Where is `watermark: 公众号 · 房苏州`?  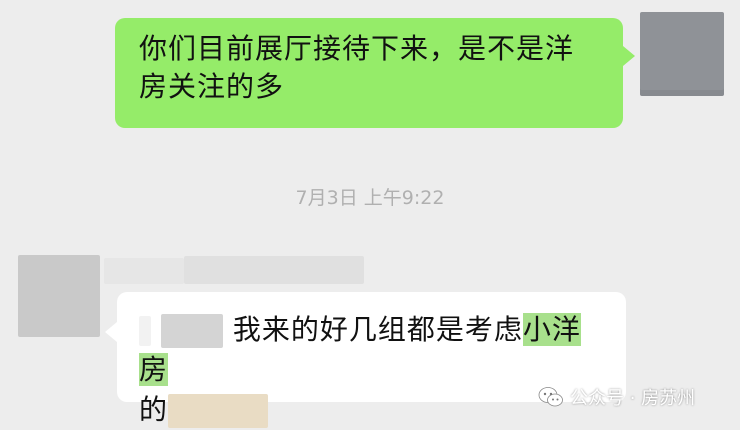 watermark: 公众号 · 房苏州 is located at coordinates (616, 397).